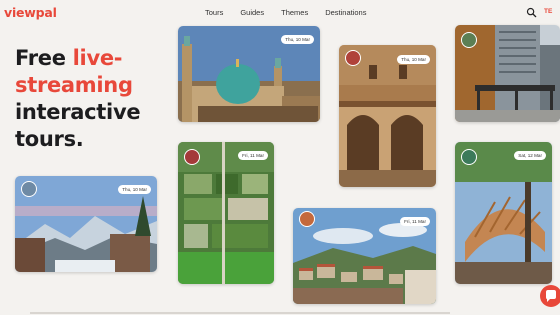 The image size is (560, 315). What do you see at coordinates (226, 213) in the screenshot?
I see `tour-card-aerial-fields: Fri, 11 Mar` at bounding box center [226, 213].